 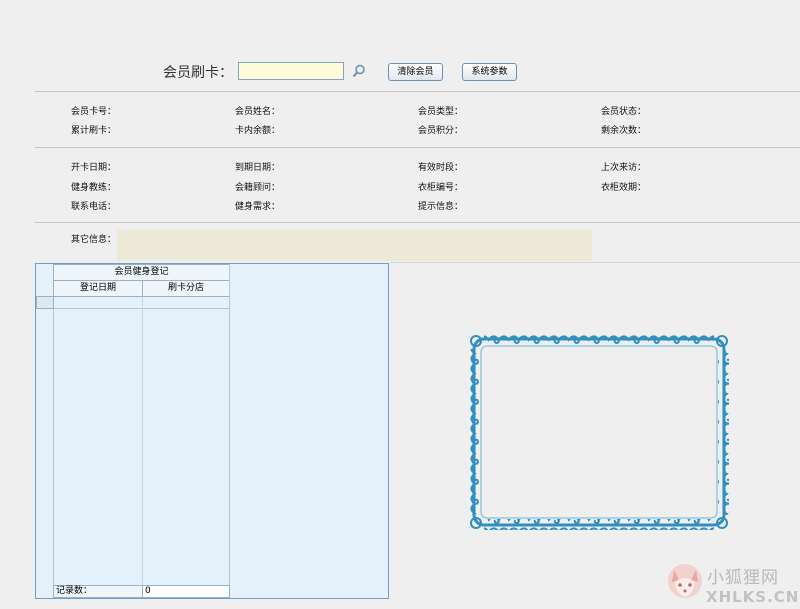 What do you see at coordinates (685, 581) in the screenshot?
I see `fox-logo-icon` at bounding box center [685, 581].